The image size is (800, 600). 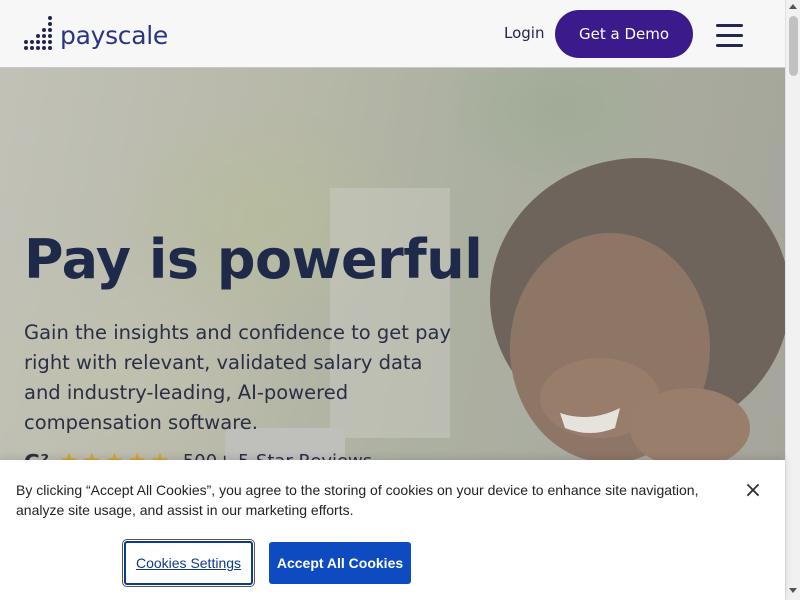 I want to click on cookies-settings-button: Cookies Settings, so click(x=188, y=563).